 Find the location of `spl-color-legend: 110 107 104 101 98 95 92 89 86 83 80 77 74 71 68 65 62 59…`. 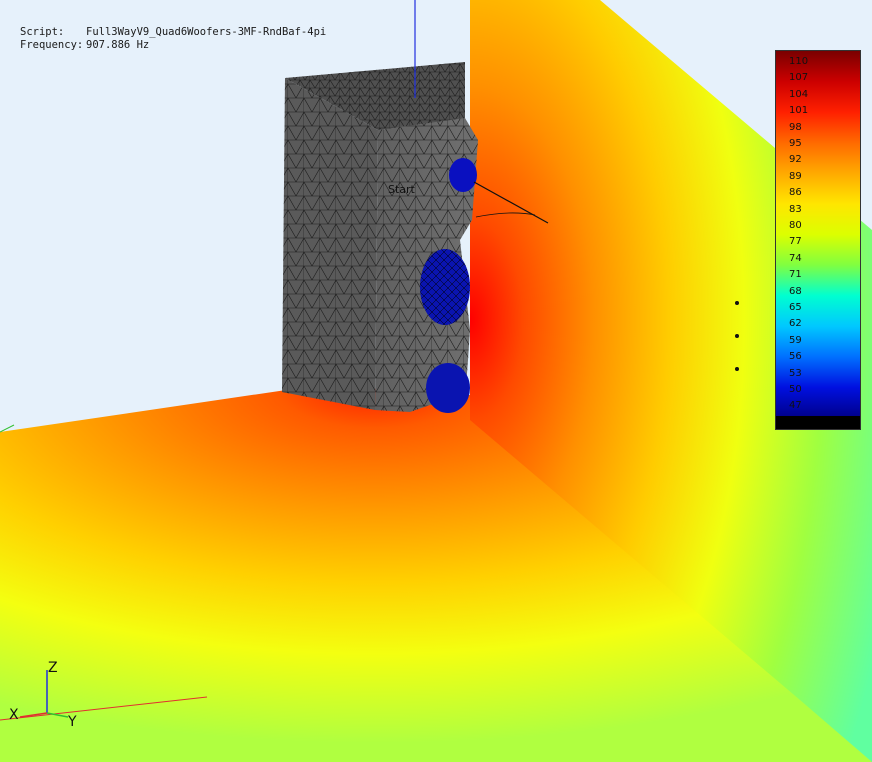

spl-color-legend: 110 107 104 101 98 95 92 89 86 83 80 77 74 71 68 65 62 59… is located at coordinates (818, 240).